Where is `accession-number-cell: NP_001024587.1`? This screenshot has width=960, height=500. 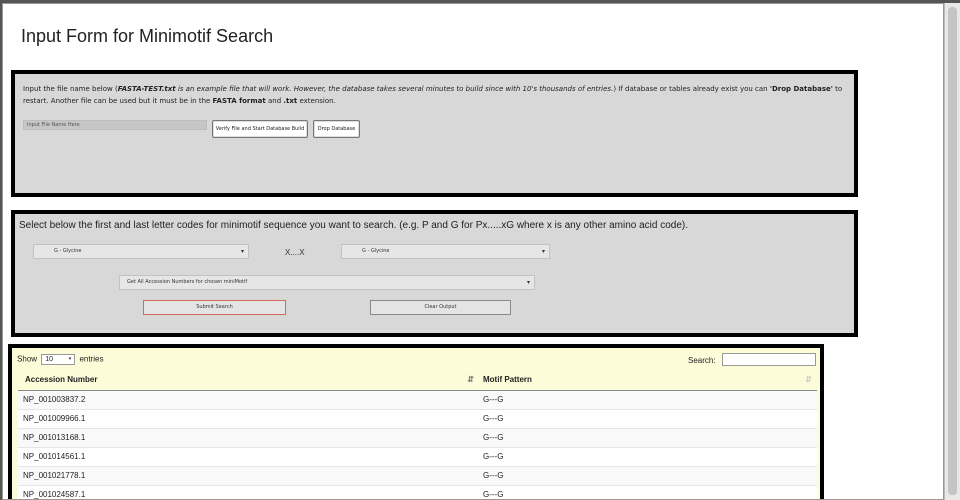 accession-number-cell: NP_001024587.1 is located at coordinates (248, 491).